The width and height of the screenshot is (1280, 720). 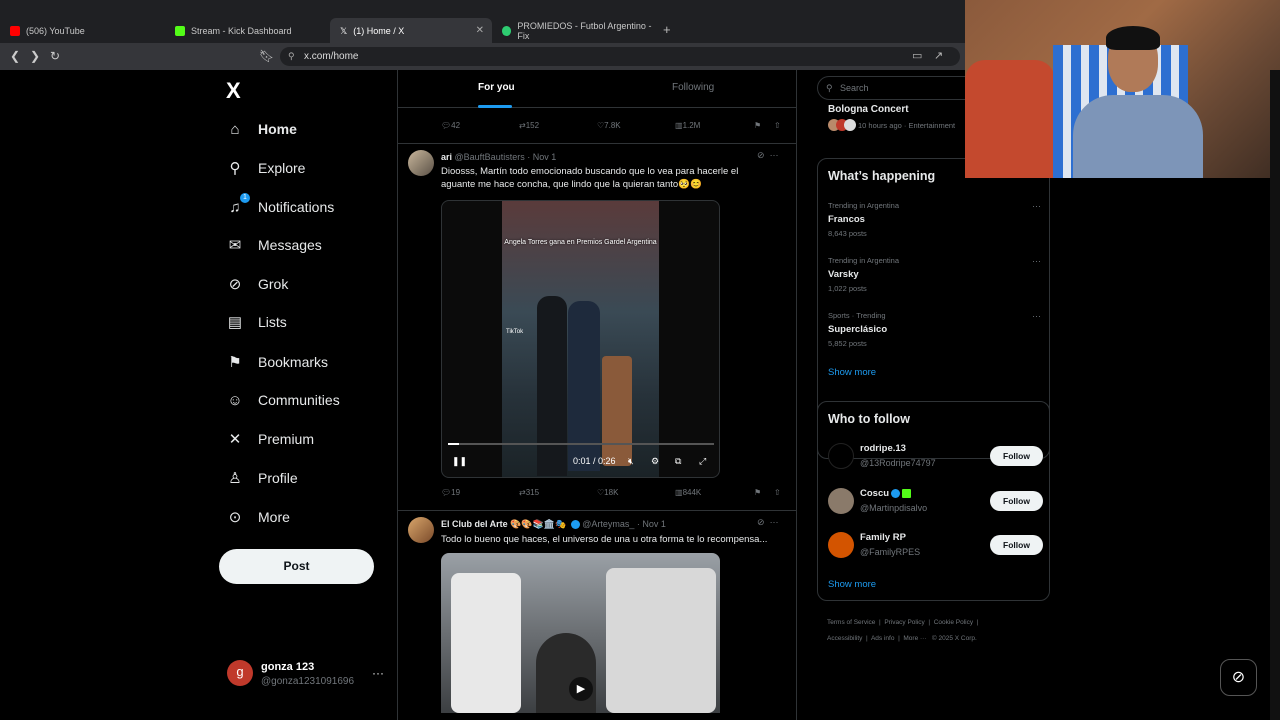 What do you see at coordinates (82, 30) in the screenshot?
I see `browser-tab-youtube: (506) YouTube` at bounding box center [82, 30].